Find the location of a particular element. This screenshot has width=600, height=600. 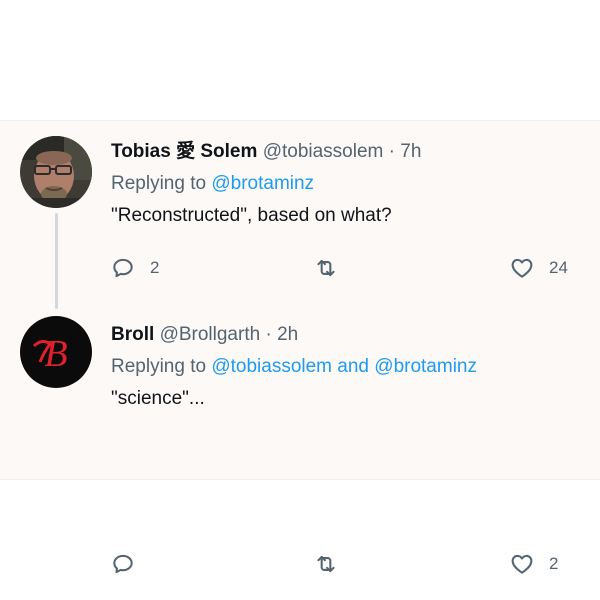

avatar-photo is located at coordinates (56, 172).